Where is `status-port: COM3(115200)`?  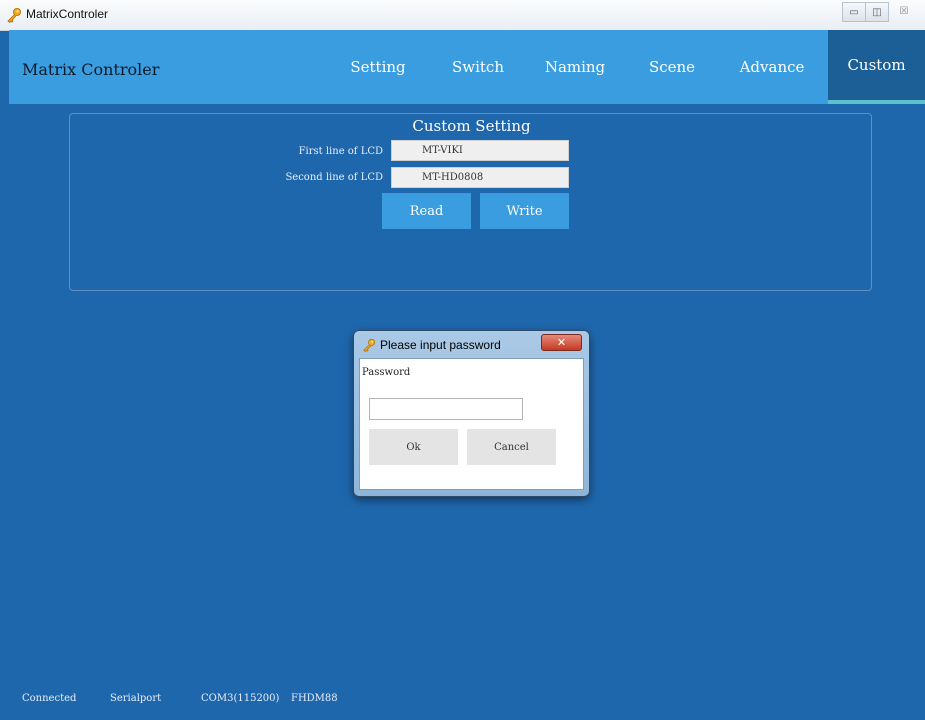 status-port: COM3(115200) is located at coordinates (240, 698).